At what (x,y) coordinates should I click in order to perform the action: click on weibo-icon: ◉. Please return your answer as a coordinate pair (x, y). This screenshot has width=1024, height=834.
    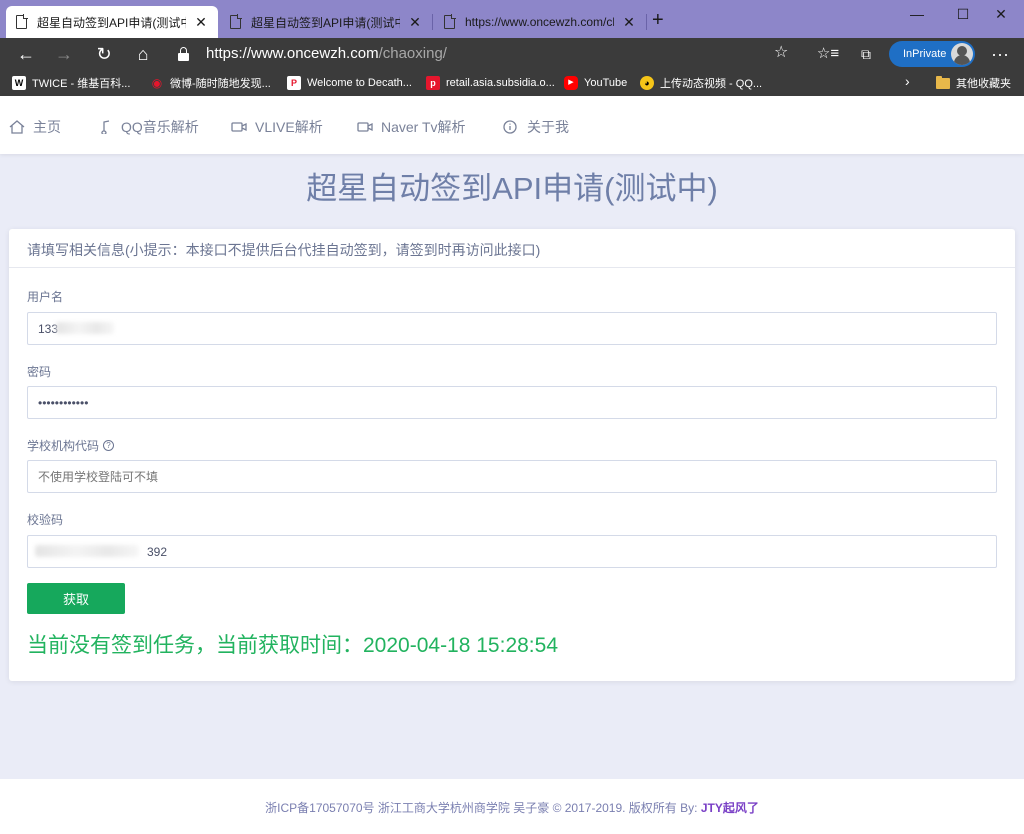
    Looking at the image, I should click on (157, 83).